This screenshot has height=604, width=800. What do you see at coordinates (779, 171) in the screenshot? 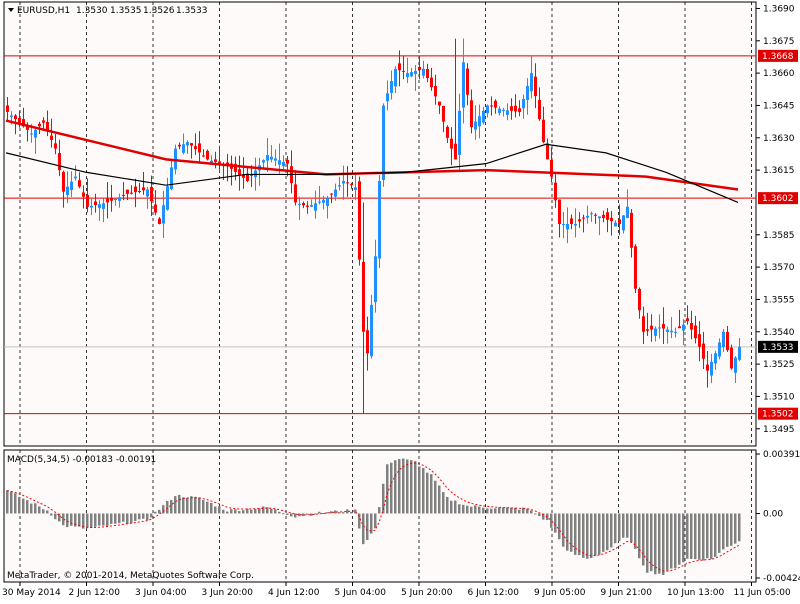
I see `price-tick-label: 1.3615` at bounding box center [779, 171].